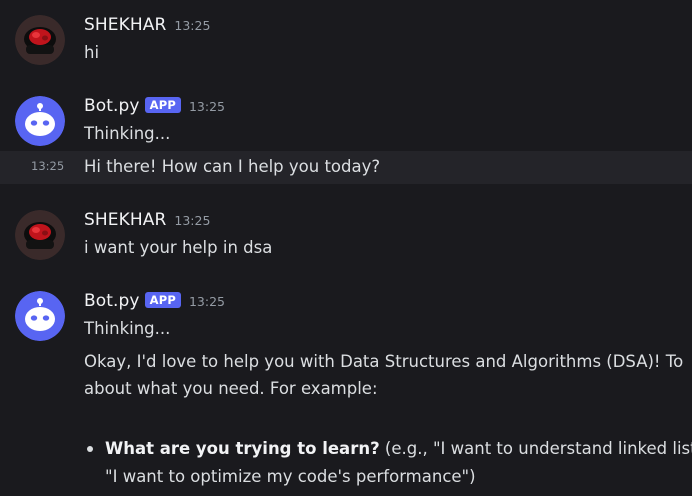 This screenshot has width=692, height=496. I want to click on bullet-bold-text: What are you trying to learn?, so click(242, 448).